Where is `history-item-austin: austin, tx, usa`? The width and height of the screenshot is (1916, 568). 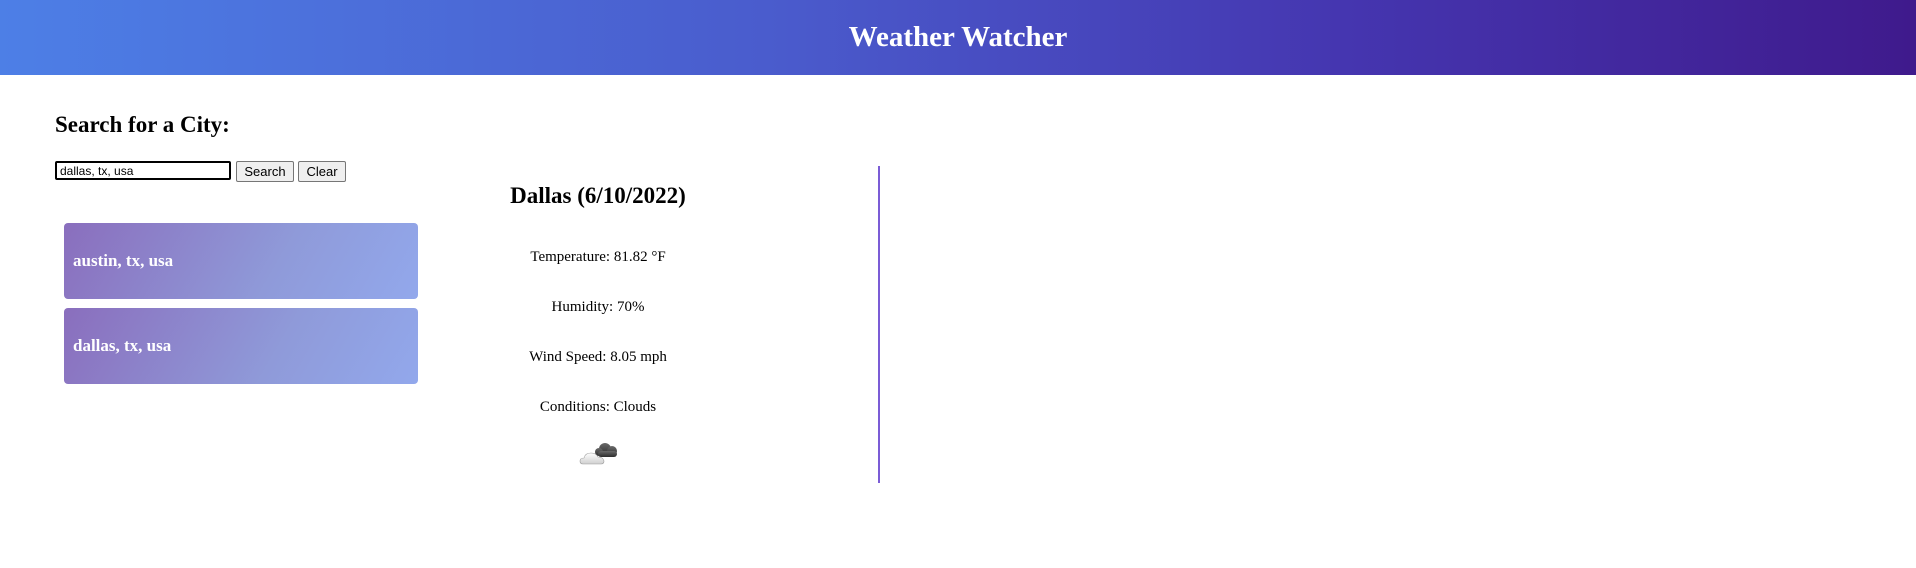 history-item-austin: austin, tx, usa is located at coordinates (241, 261).